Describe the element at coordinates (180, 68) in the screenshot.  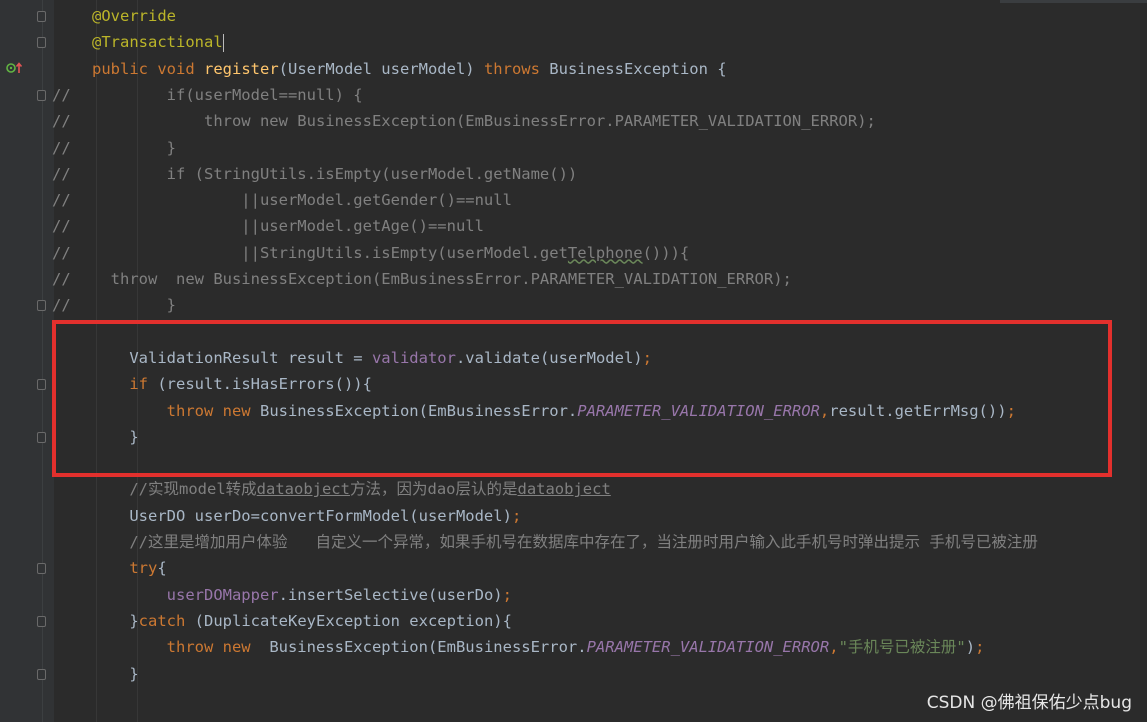
I see `code-token: void` at that location.